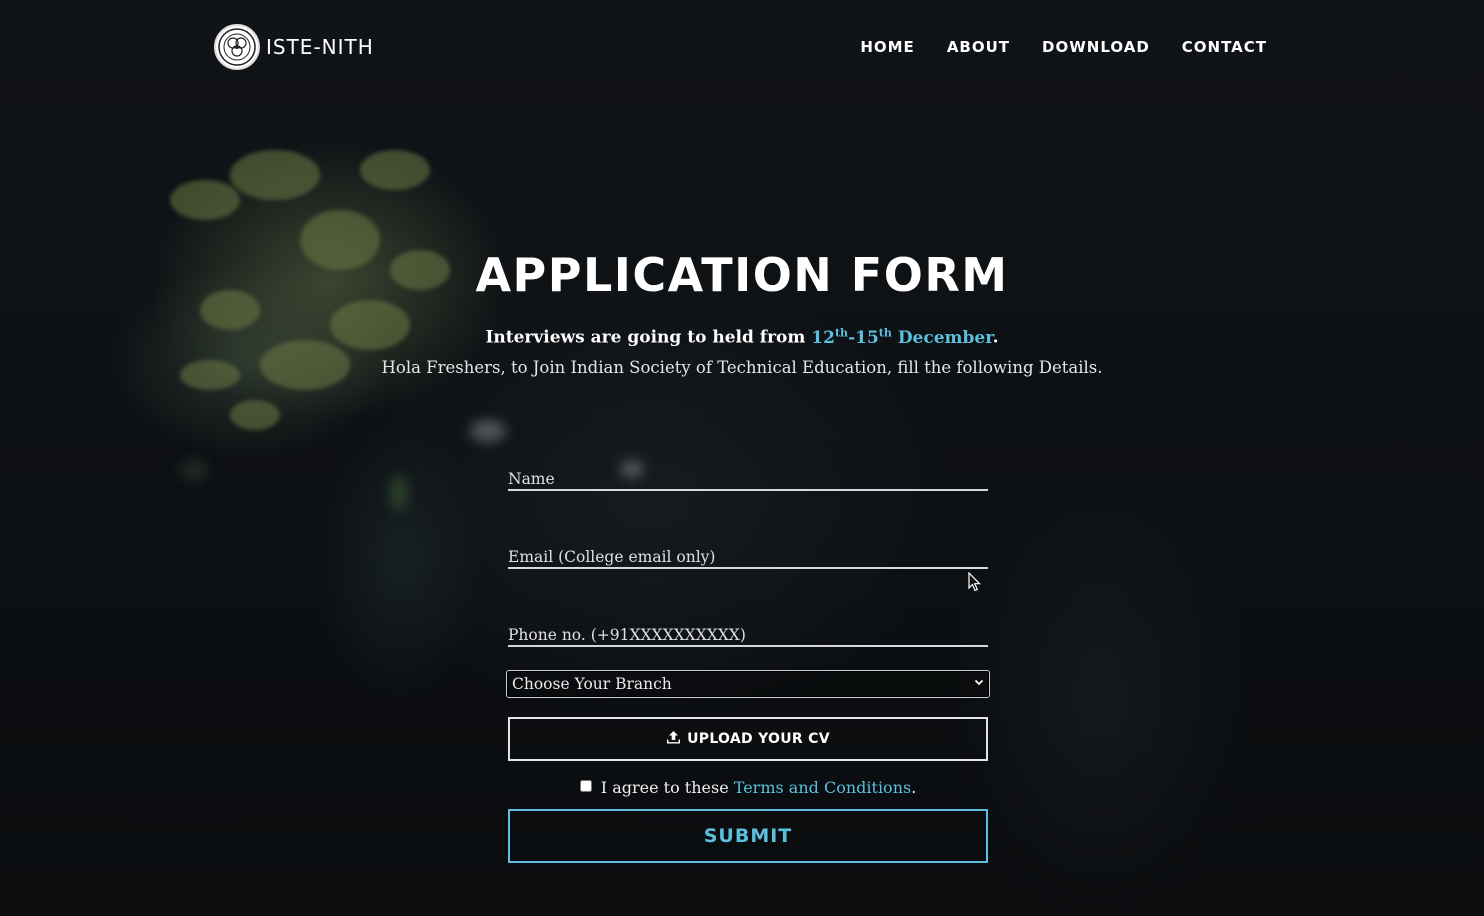  Describe the element at coordinates (673, 739) in the screenshot. I see `upload-icon` at that location.